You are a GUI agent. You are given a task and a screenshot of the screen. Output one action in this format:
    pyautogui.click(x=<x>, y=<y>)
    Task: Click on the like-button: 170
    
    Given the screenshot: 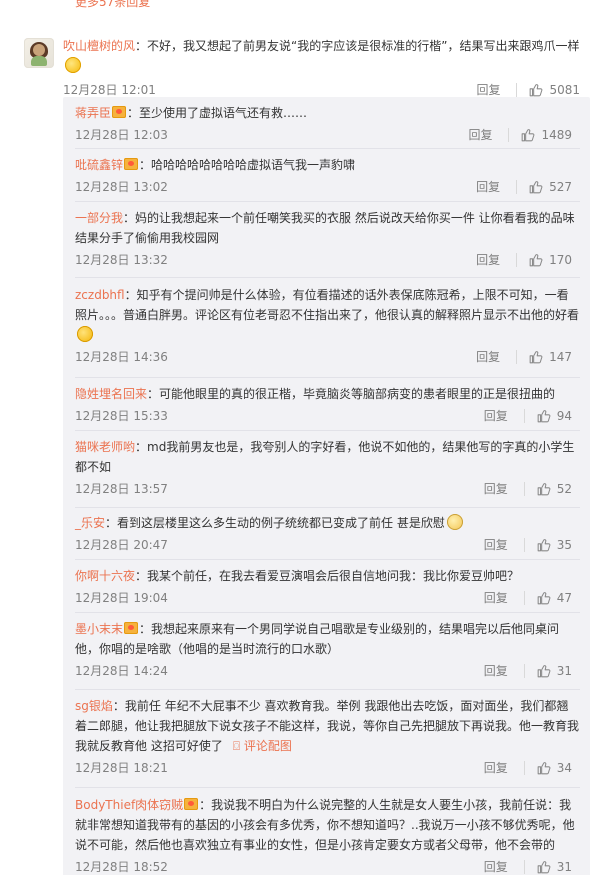 What is the action you would take?
    pyautogui.click(x=550, y=260)
    